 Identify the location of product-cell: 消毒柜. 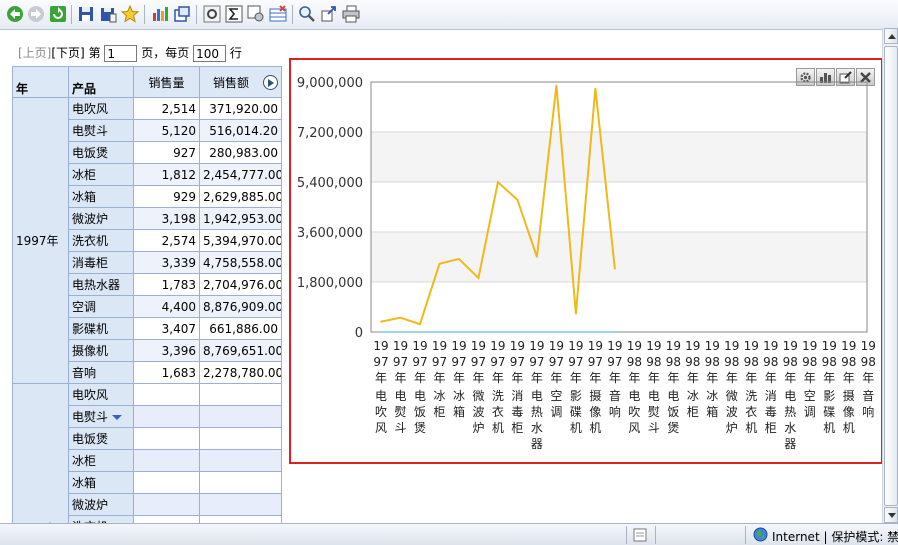
(101, 262).